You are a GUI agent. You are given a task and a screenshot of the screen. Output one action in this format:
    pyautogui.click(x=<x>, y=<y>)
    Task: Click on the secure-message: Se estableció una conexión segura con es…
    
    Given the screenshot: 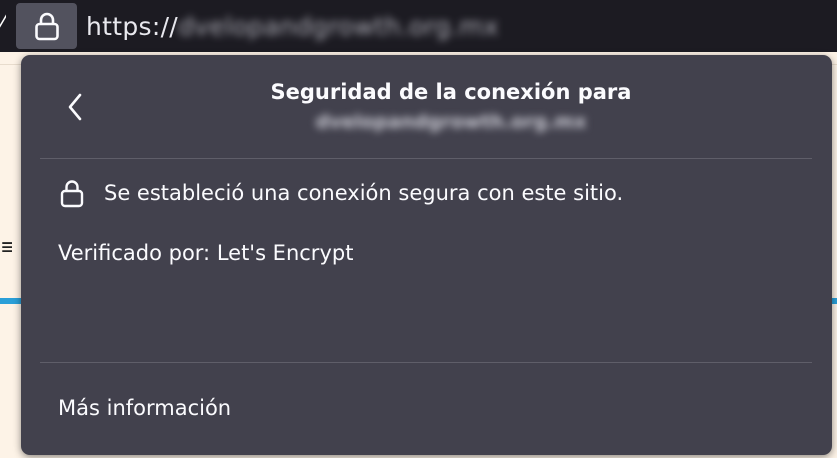 What is the action you would take?
    pyautogui.click(x=364, y=193)
    